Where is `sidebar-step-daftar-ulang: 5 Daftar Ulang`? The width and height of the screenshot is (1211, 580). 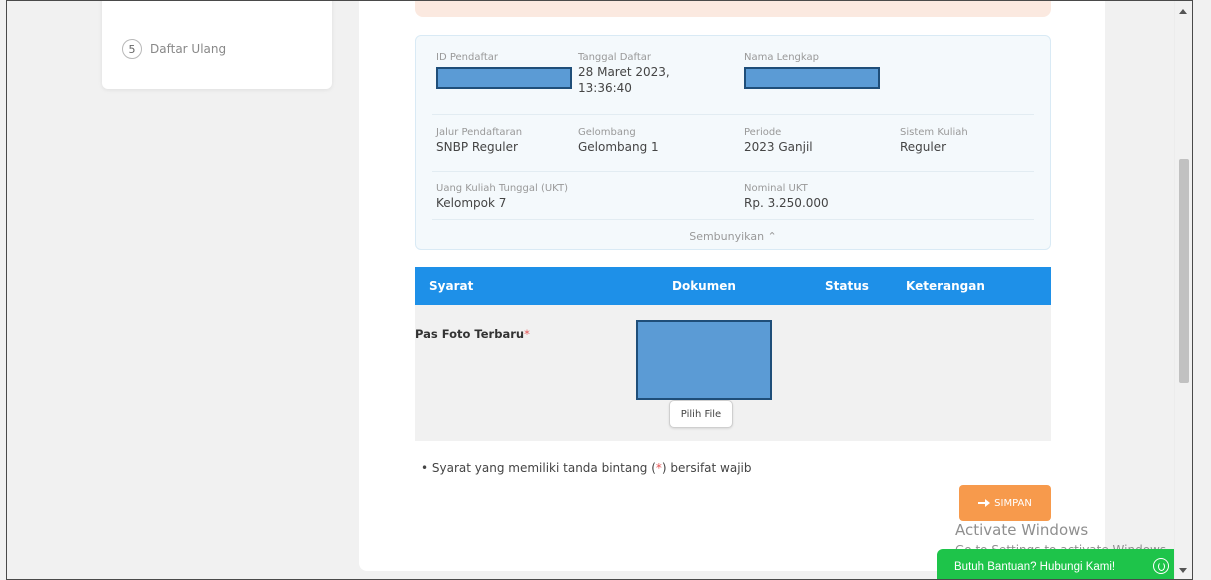 sidebar-step-daftar-ulang: 5 Daftar Ulang is located at coordinates (174, 49).